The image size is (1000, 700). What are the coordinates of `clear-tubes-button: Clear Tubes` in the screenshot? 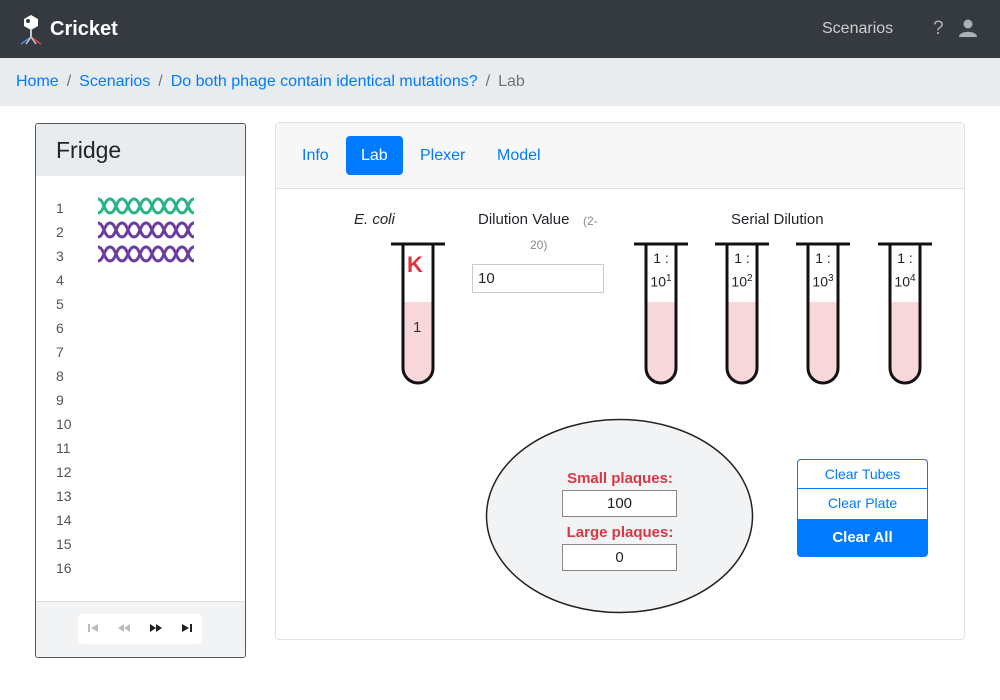 It's located at (862, 474).